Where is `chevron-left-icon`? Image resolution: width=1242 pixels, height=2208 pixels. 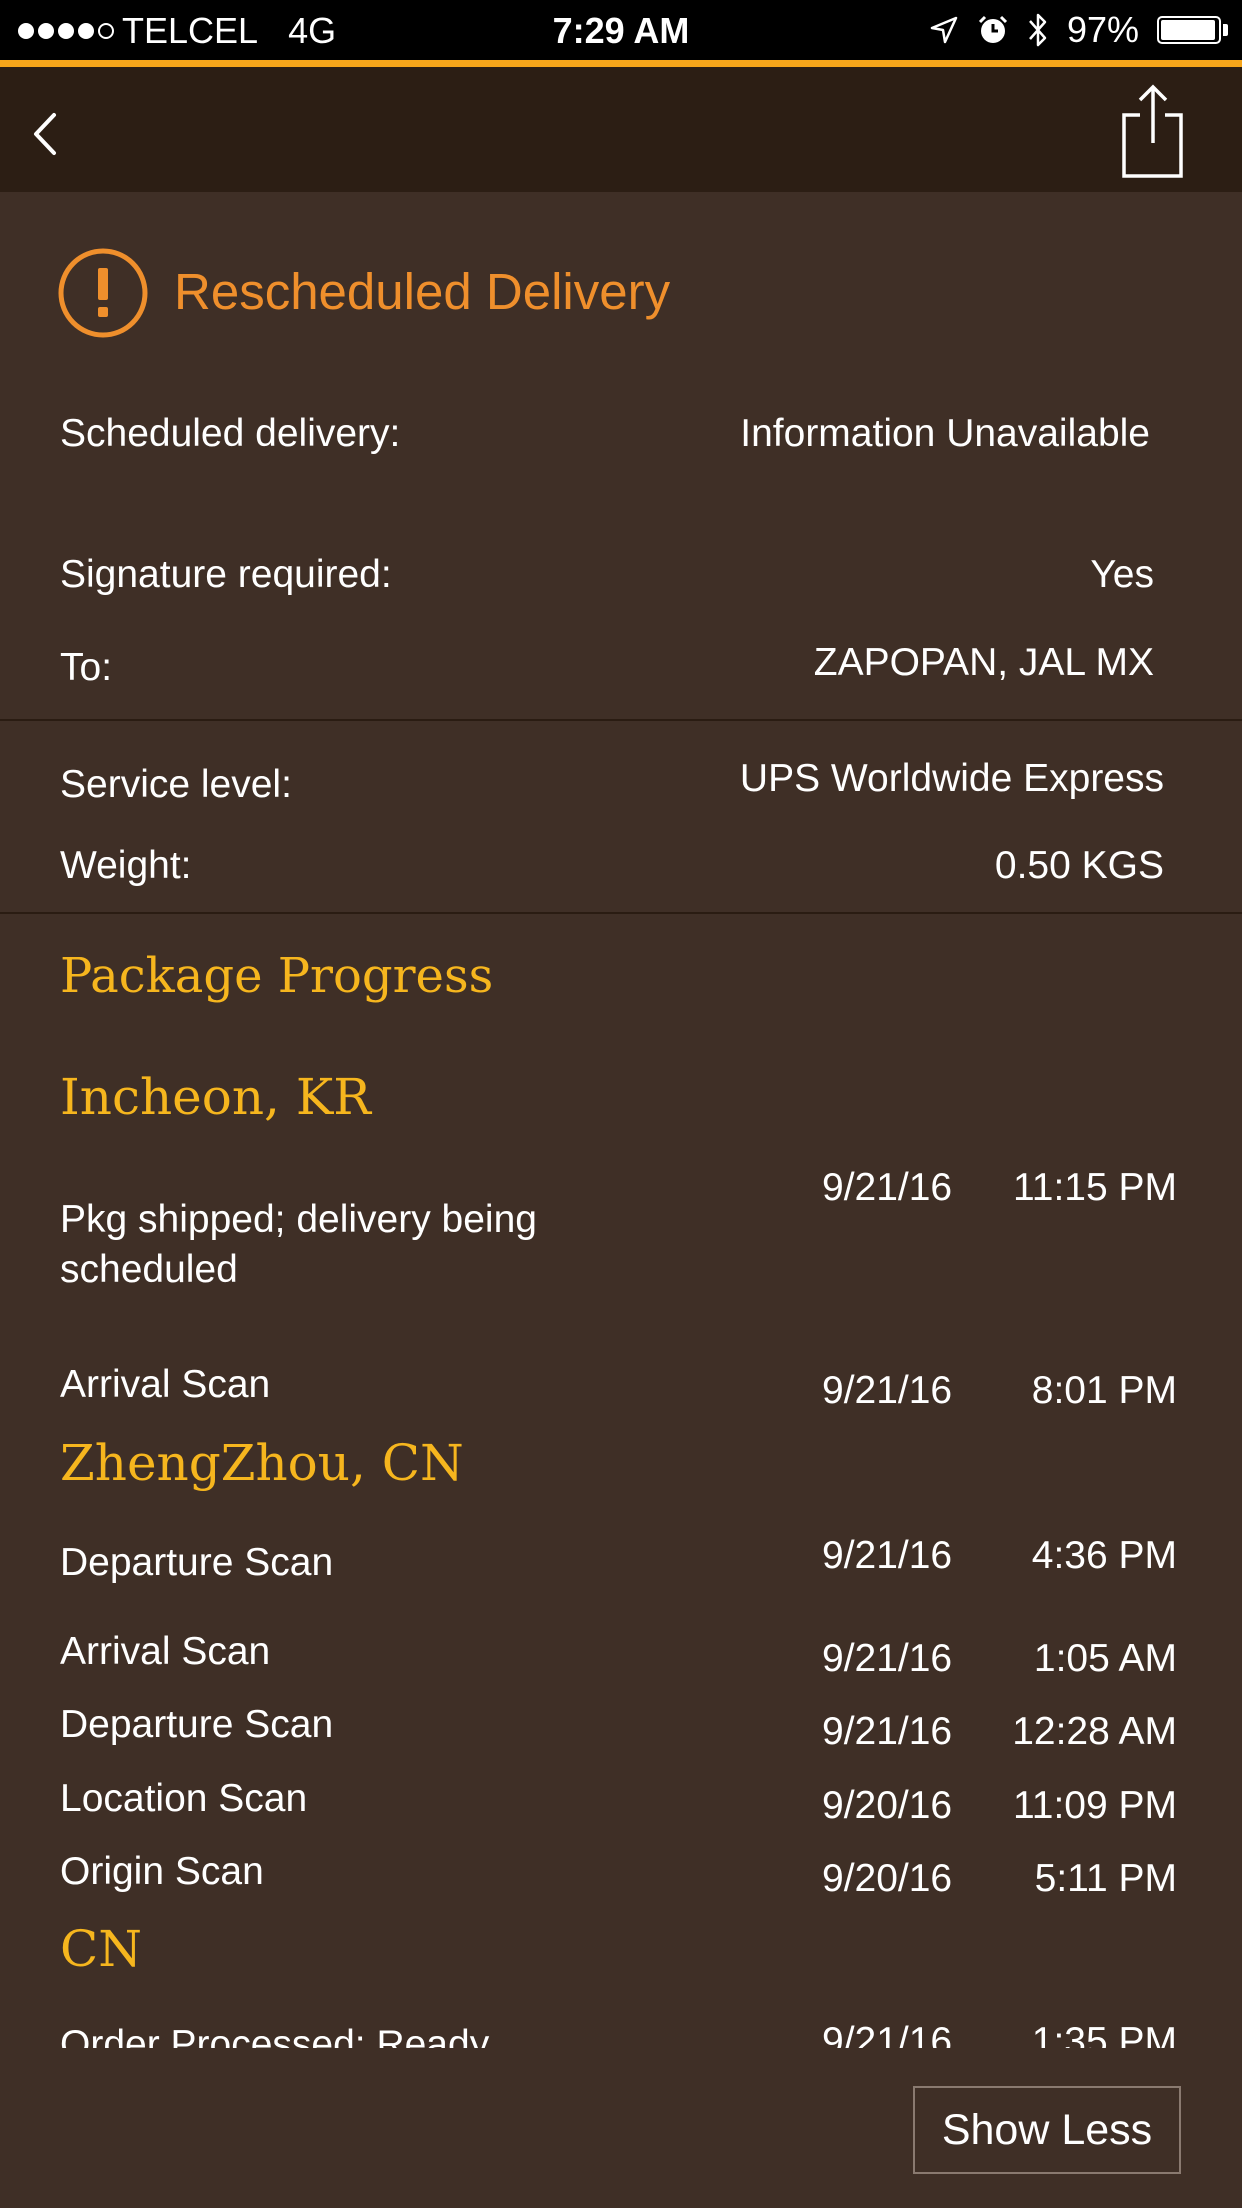
chevron-left-icon is located at coordinates (45, 134).